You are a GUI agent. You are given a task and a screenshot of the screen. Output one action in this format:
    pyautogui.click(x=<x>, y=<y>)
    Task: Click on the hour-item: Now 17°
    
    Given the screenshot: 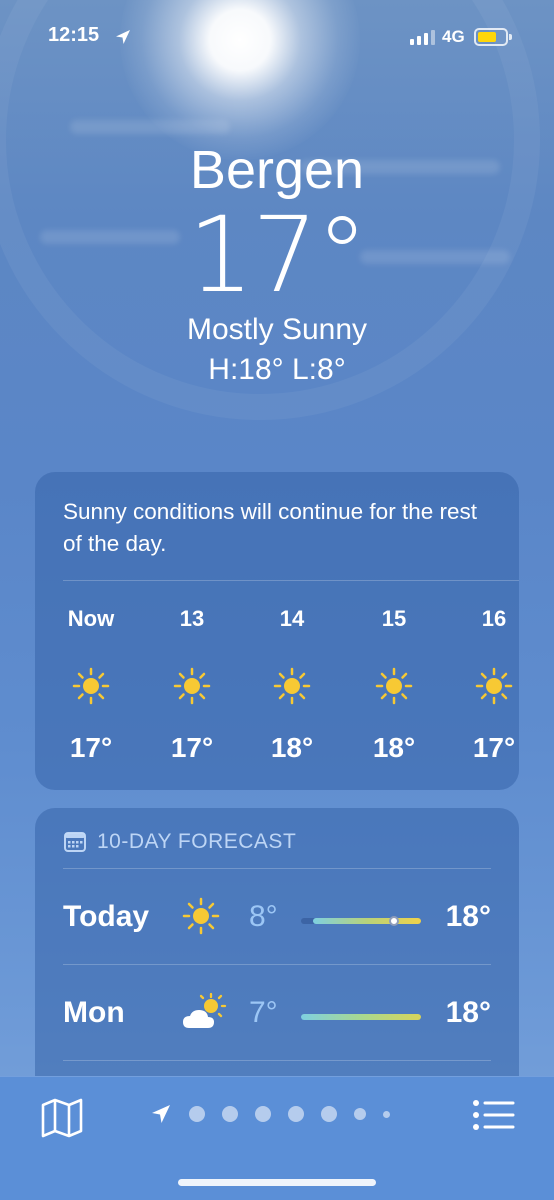 What is the action you would take?
    pyautogui.click(x=91, y=685)
    